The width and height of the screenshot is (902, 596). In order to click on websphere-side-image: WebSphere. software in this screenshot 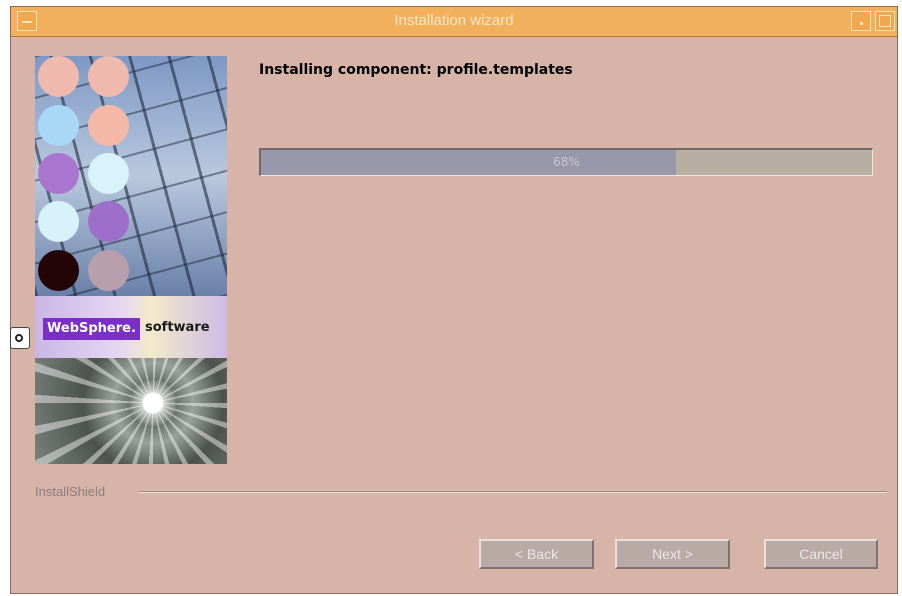, I will do `click(131, 260)`.